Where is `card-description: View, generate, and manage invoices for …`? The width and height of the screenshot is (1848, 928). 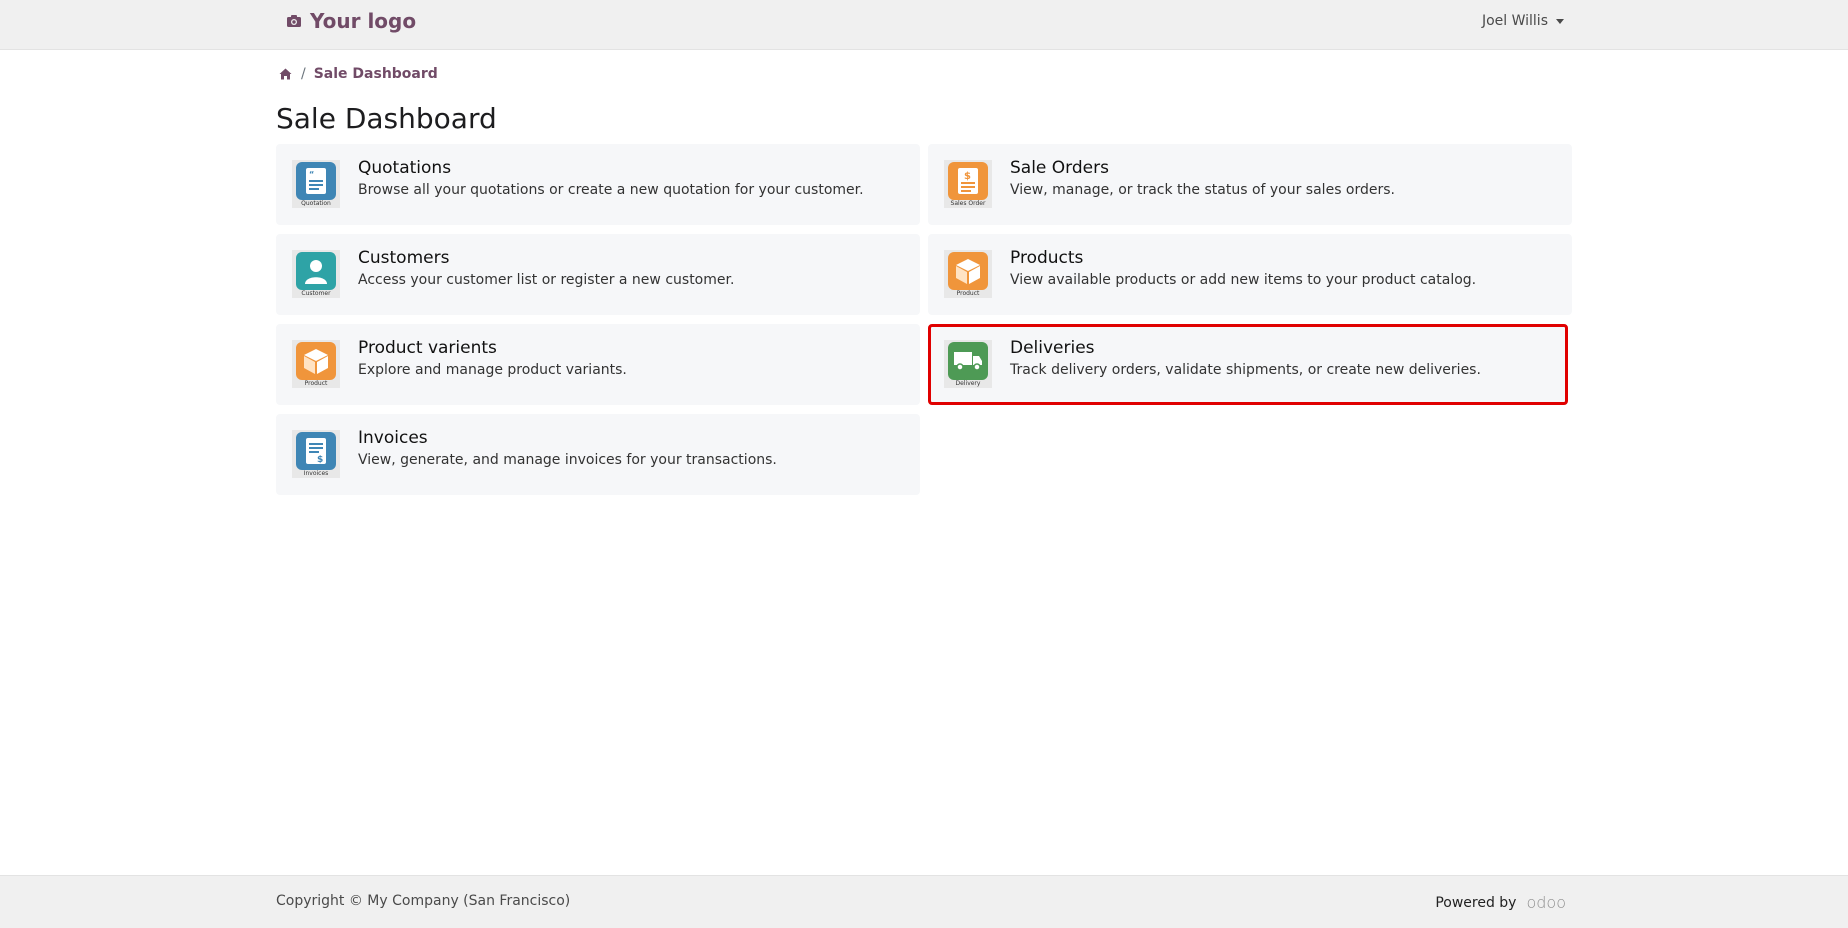
card-description: View, generate, and manage invoices for … is located at coordinates (567, 460).